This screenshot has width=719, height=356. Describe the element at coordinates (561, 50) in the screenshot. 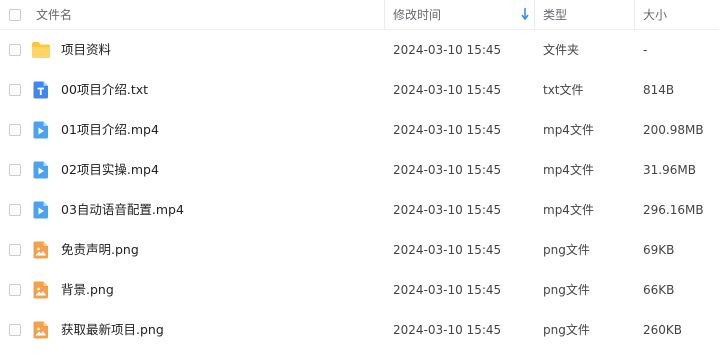

I see `file-type: 文件夹` at that location.